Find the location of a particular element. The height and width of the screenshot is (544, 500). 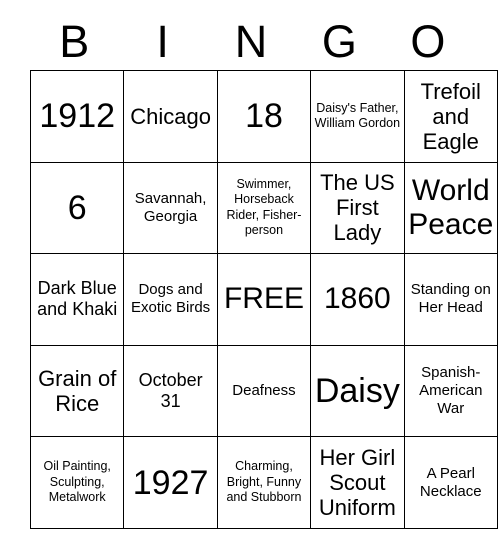

bingo-cell-i4: October 31 is located at coordinates (170, 391).